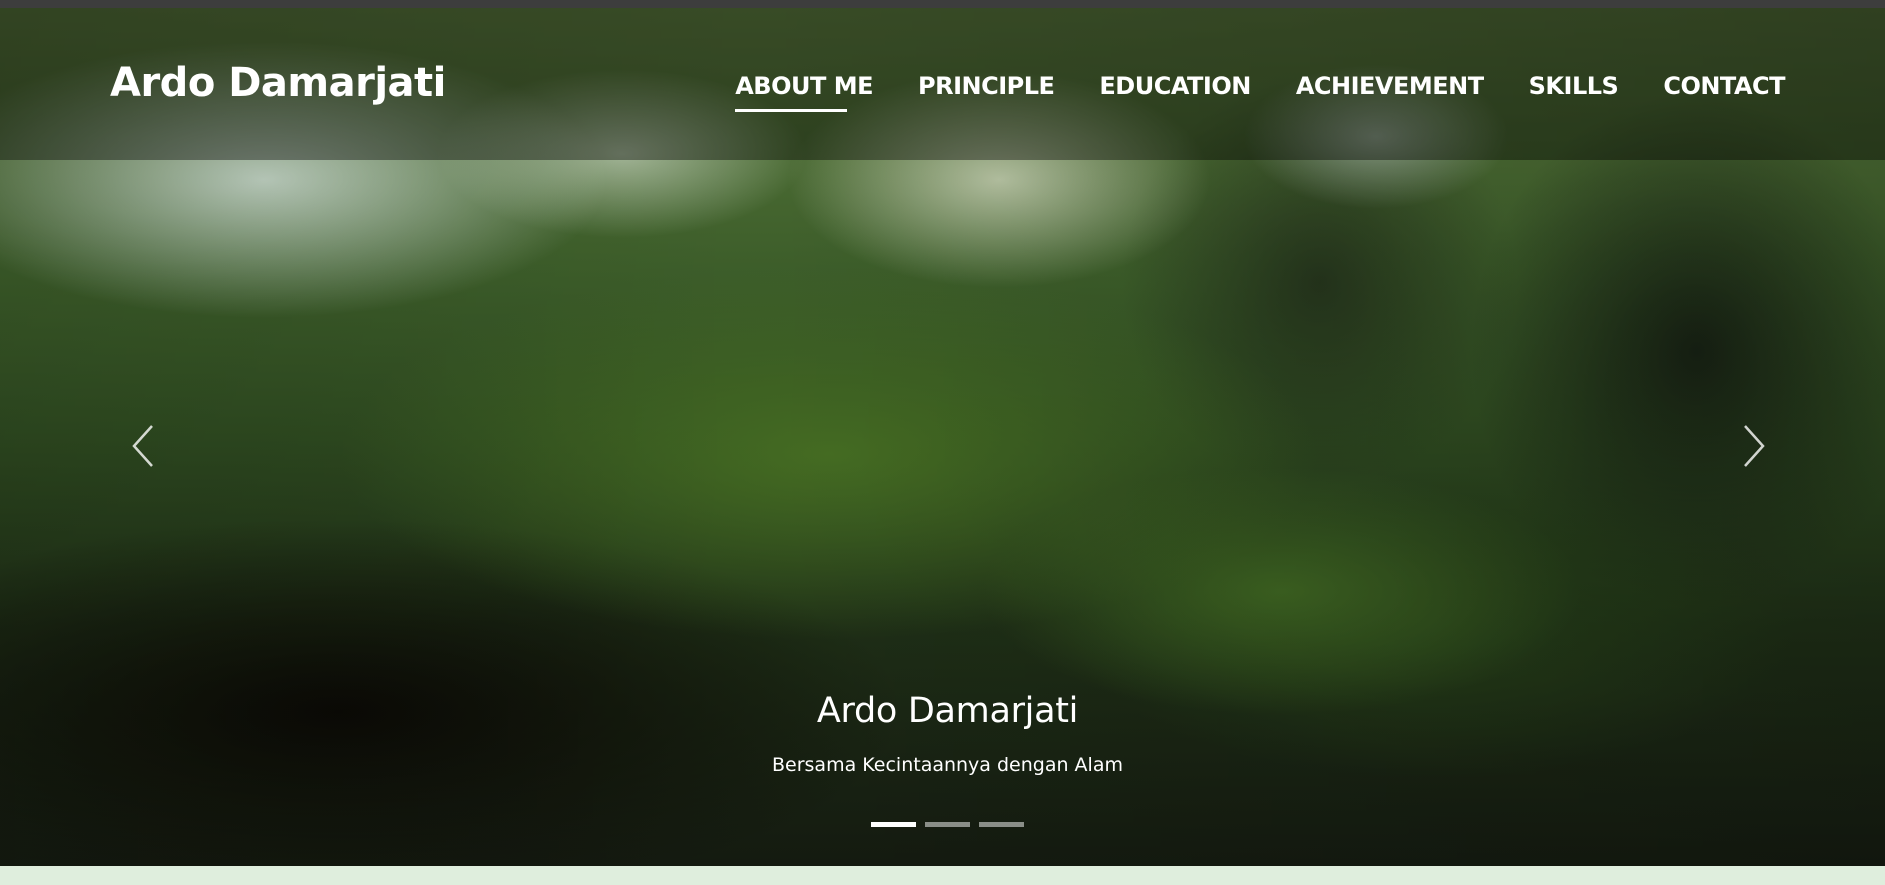  What do you see at coordinates (942, 875) in the screenshot?
I see `next-section-edge` at bounding box center [942, 875].